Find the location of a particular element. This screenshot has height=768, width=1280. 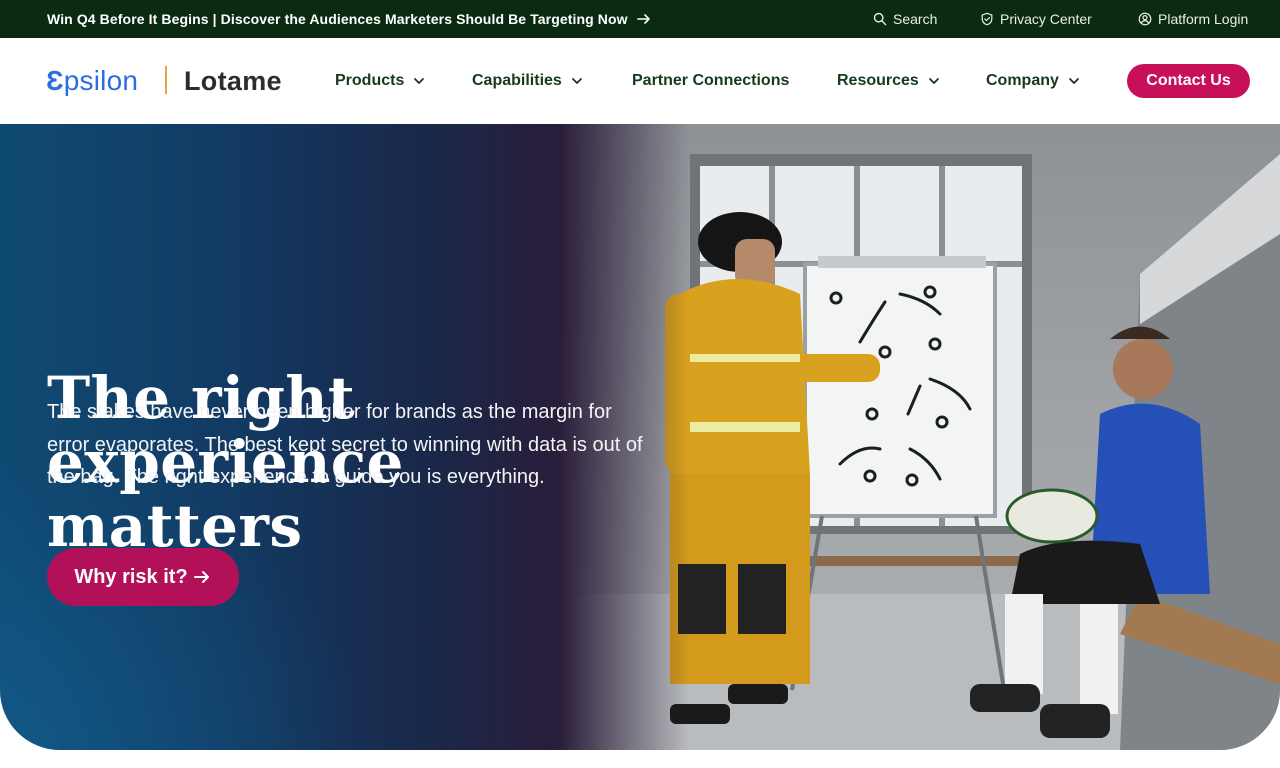

nav-company: Company is located at coordinates (1033, 81).